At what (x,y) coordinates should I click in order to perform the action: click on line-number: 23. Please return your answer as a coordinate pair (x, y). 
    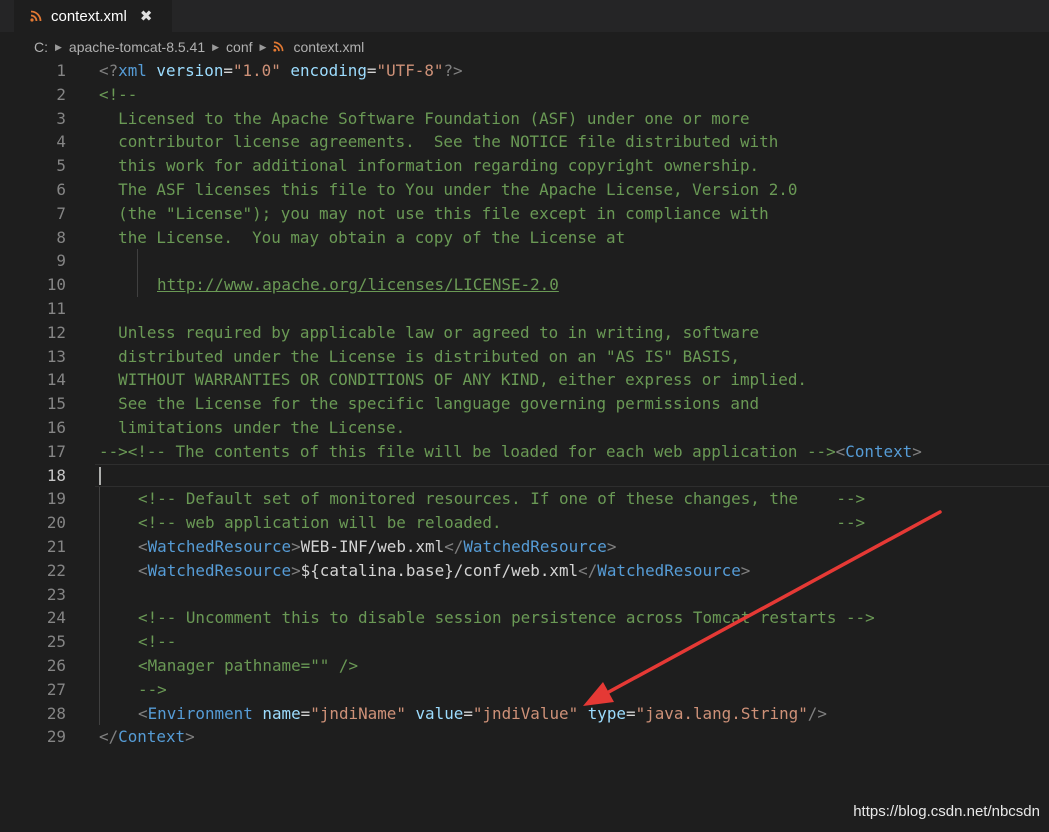
    Looking at the image, I should click on (56, 594).